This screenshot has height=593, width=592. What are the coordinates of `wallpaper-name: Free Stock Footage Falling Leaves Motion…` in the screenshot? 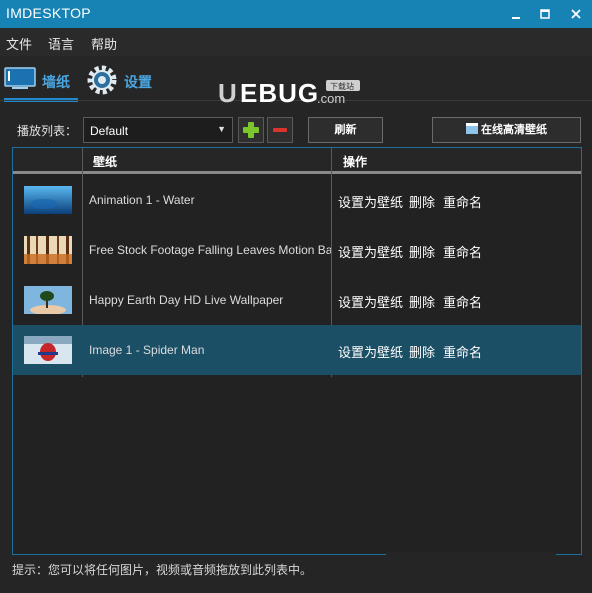 It's located at (210, 250).